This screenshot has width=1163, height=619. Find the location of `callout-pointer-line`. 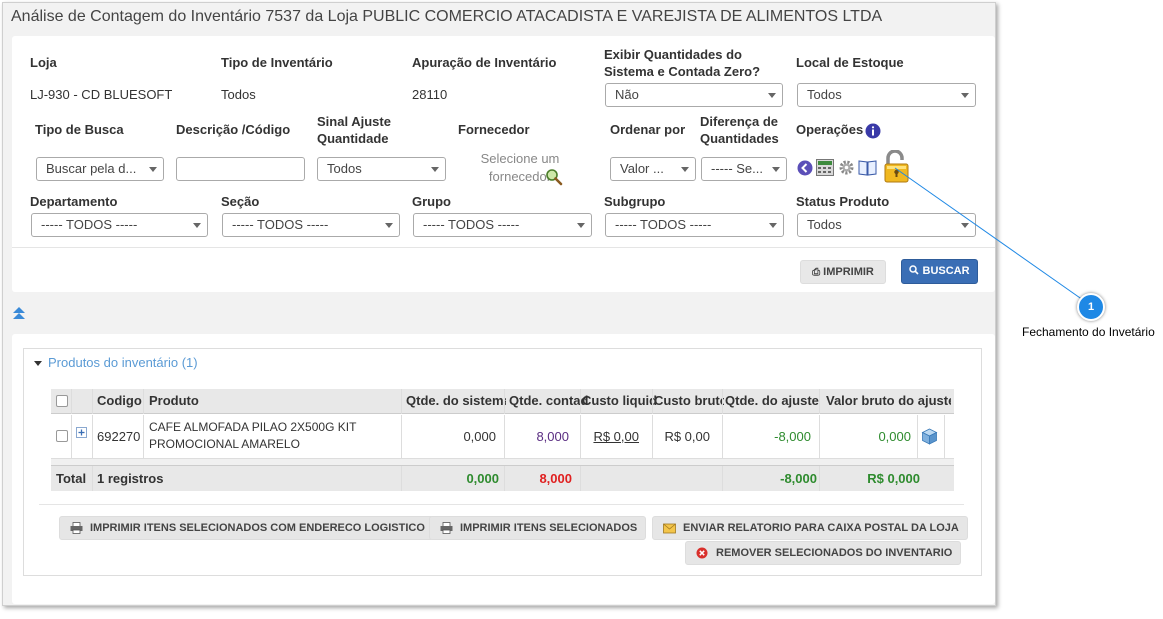

callout-pointer-line is located at coordinates (989, 234).